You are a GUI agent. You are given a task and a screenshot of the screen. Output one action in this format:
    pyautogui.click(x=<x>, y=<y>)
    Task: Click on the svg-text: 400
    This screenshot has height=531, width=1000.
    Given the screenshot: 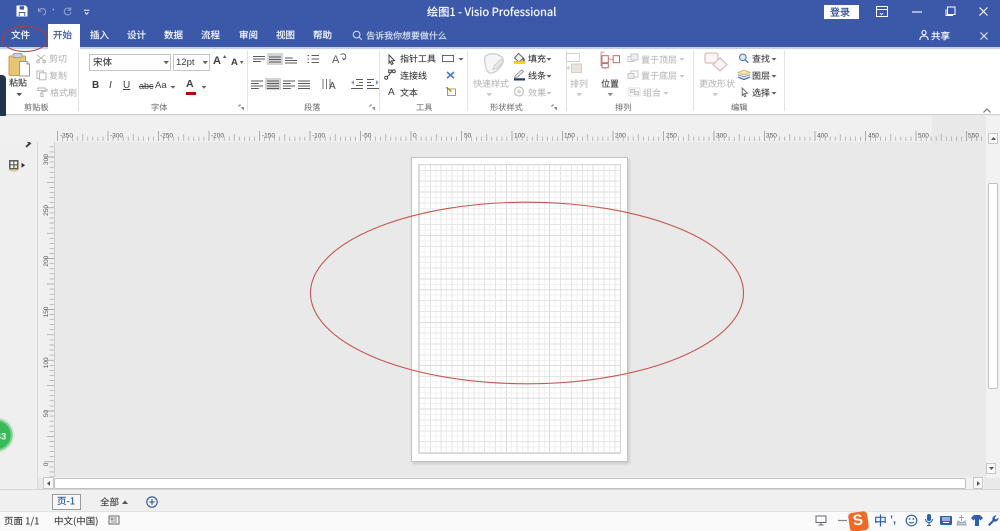 What is the action you would take?
    pyautogui.click(x=822, y=136)
    